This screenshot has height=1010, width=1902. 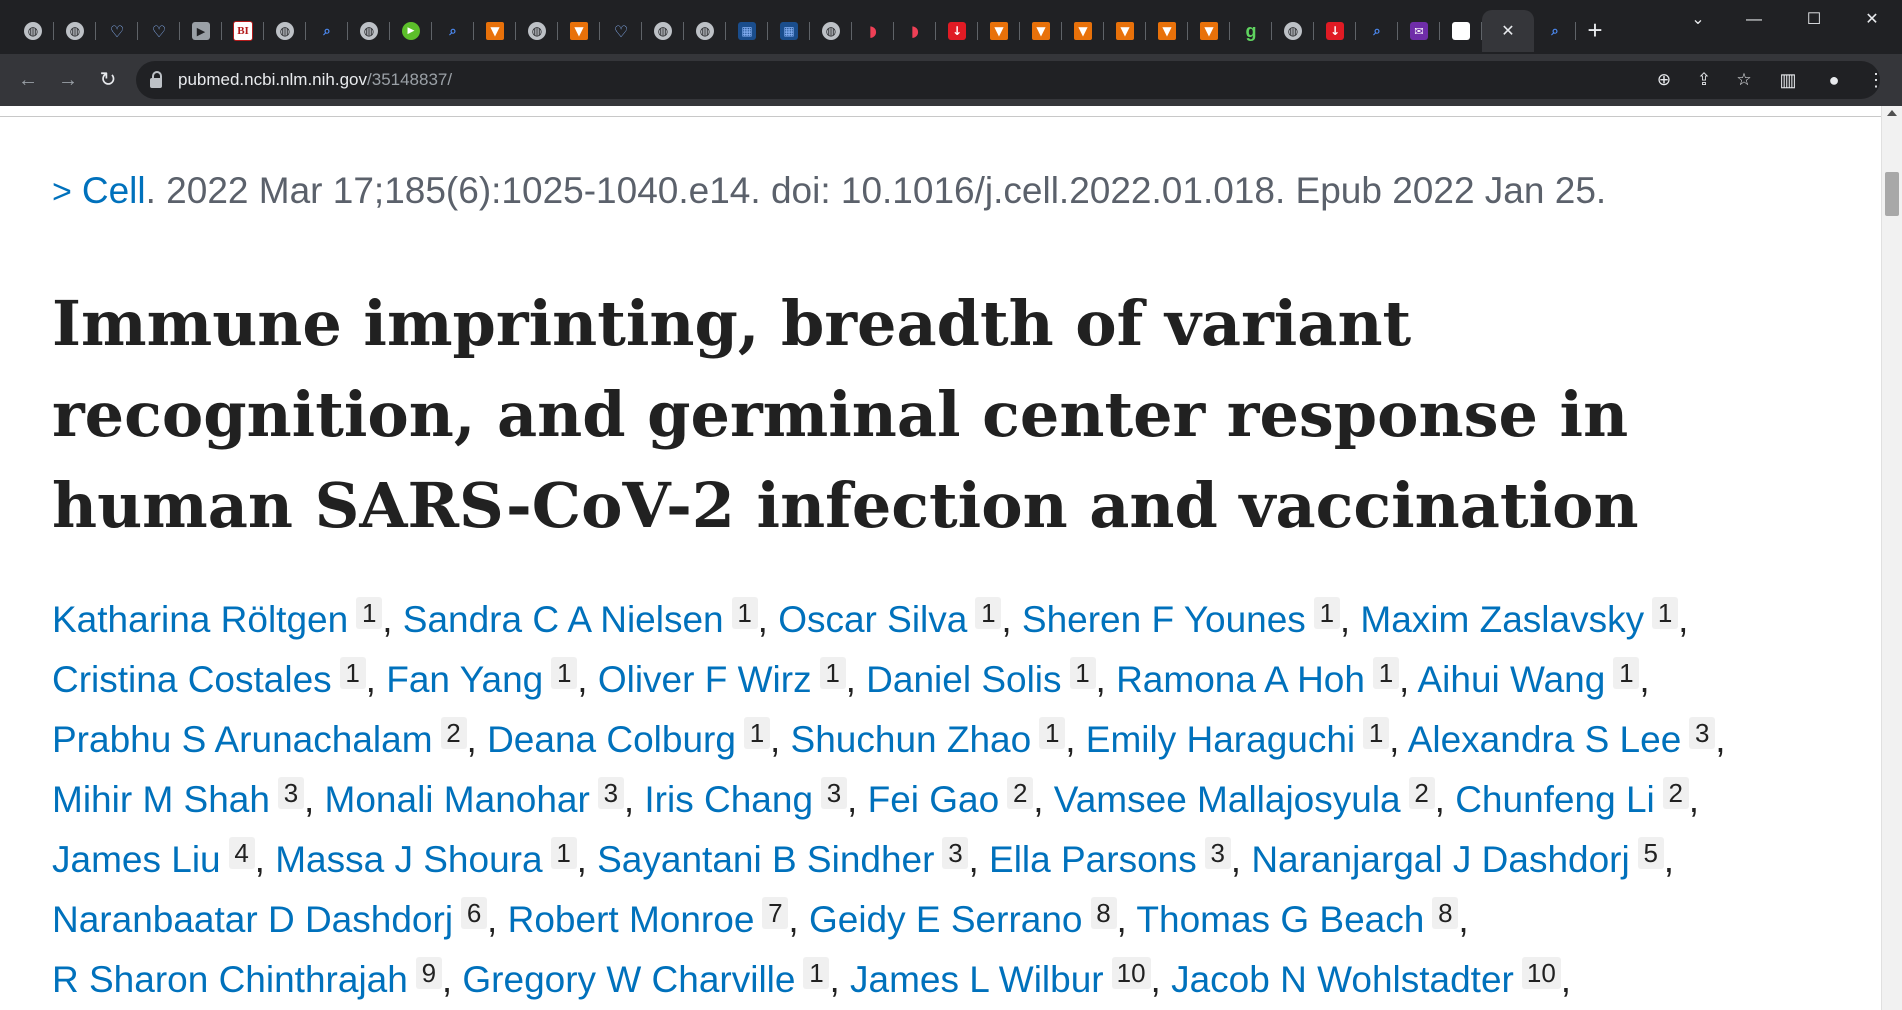 I want to click on author-name-link: Ramona A Hoh, so click(x=1240, y=679).